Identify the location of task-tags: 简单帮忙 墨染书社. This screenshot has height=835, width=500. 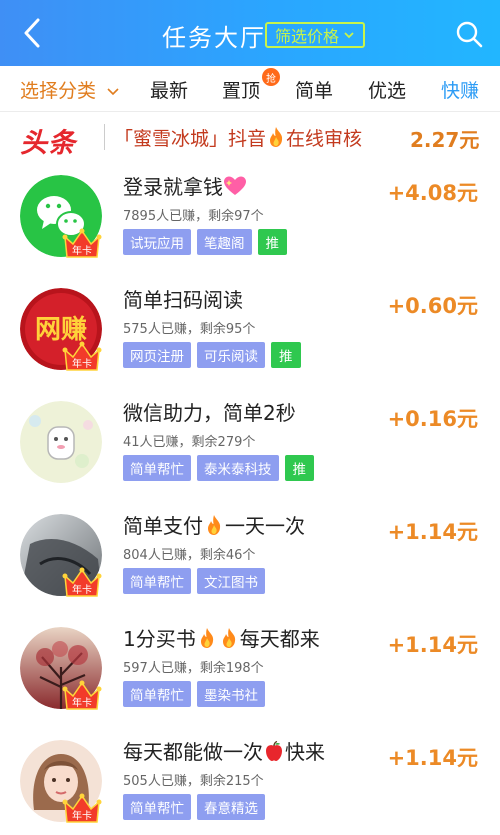
(194, 694).